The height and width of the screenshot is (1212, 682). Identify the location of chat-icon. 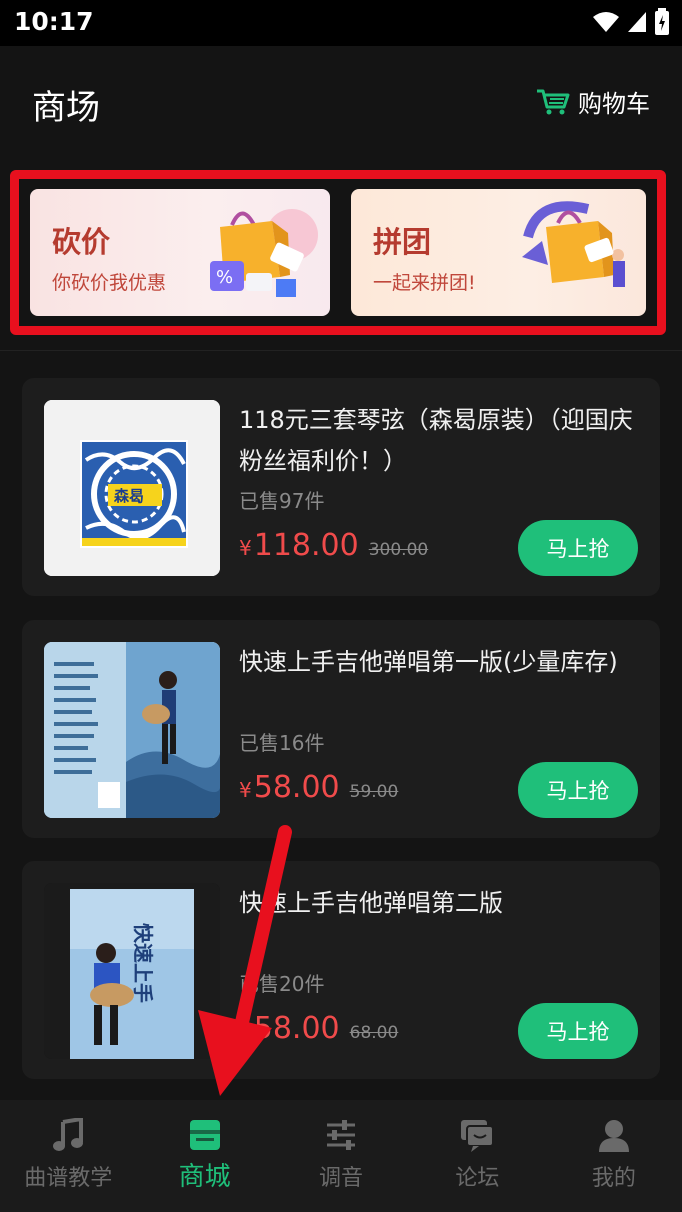
(478, 1136).